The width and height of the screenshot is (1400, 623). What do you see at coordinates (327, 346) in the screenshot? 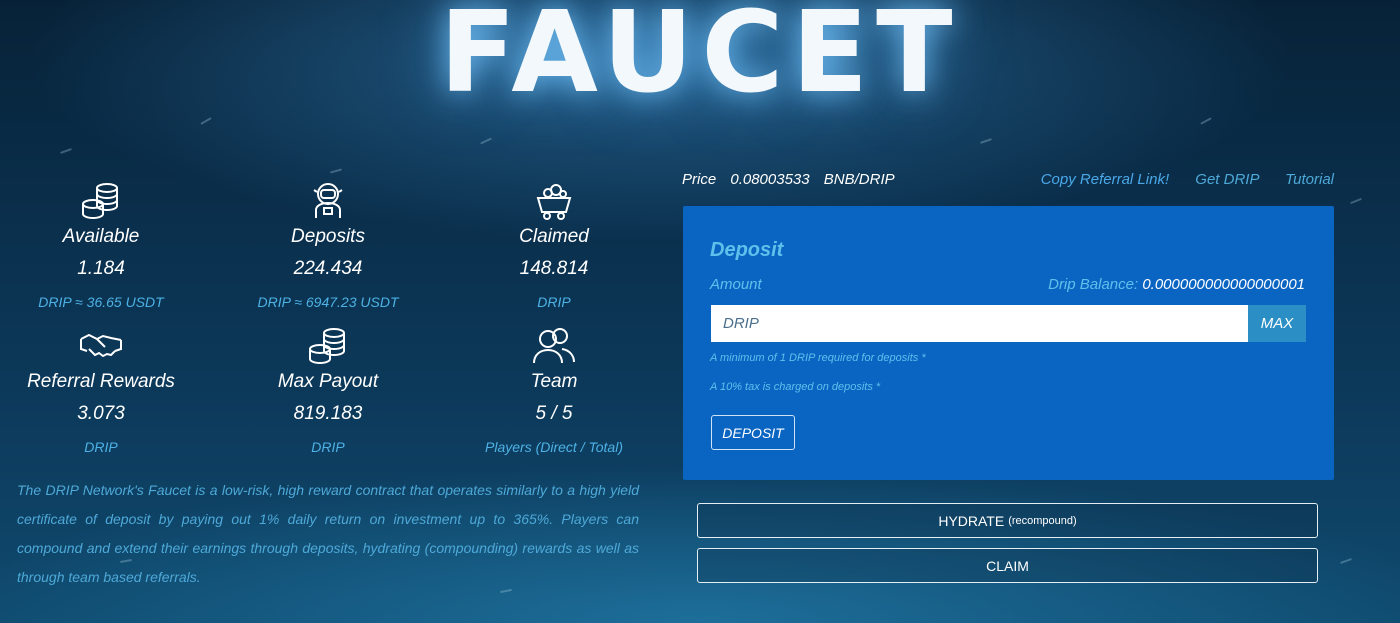
I see `coins-stack-icon` at bounding box center [327, 346].